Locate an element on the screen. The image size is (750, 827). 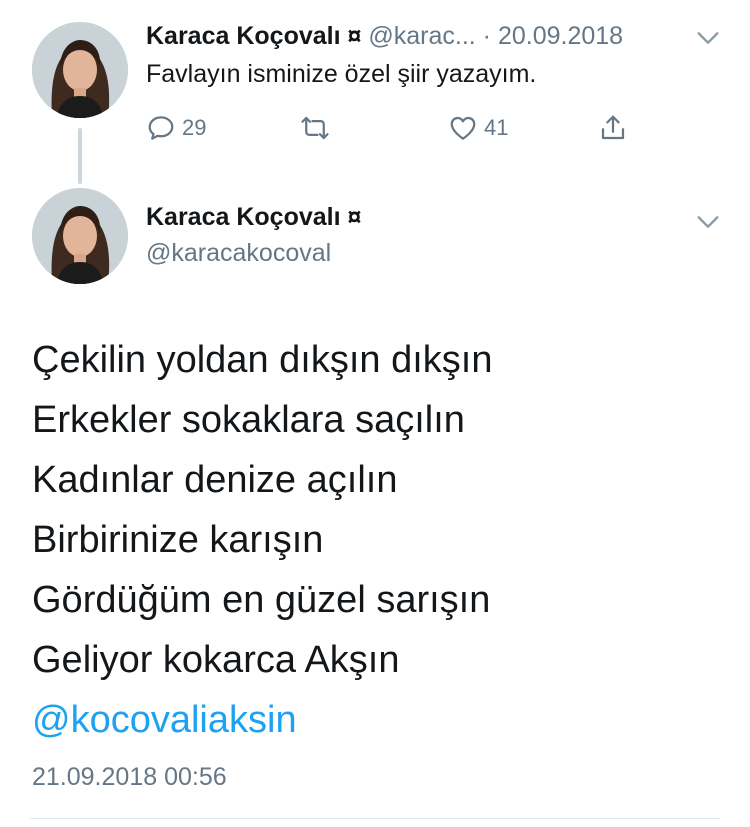
reply-icon is located at coordinates (161, 128).